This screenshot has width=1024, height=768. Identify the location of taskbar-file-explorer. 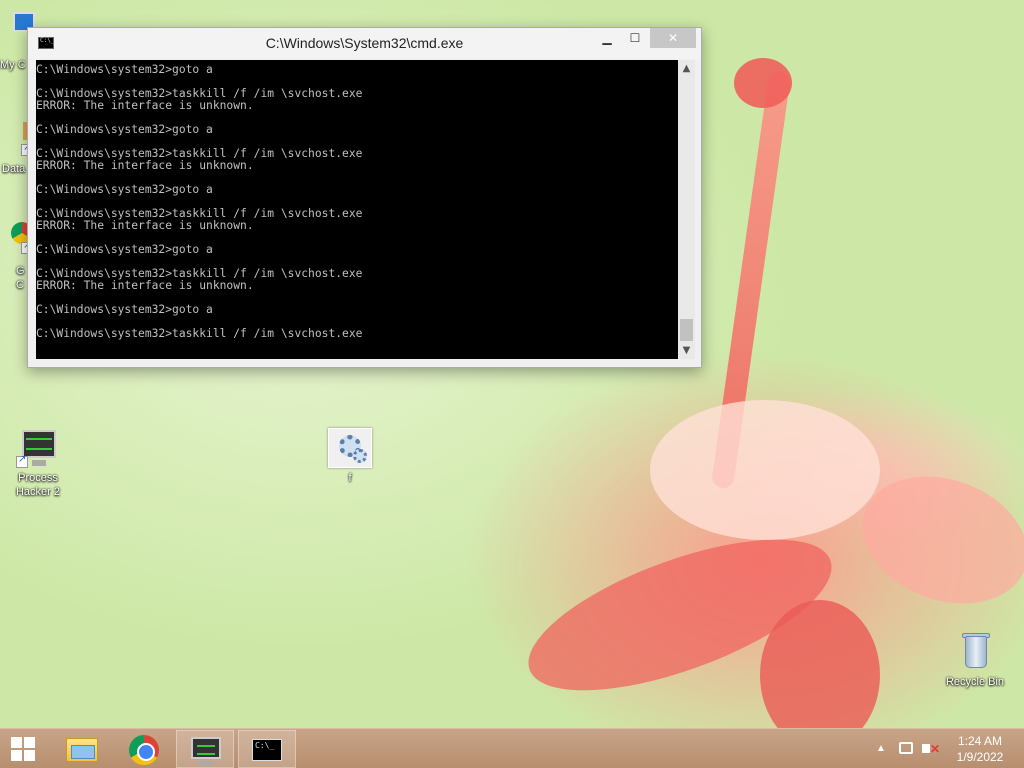
(81, 749).